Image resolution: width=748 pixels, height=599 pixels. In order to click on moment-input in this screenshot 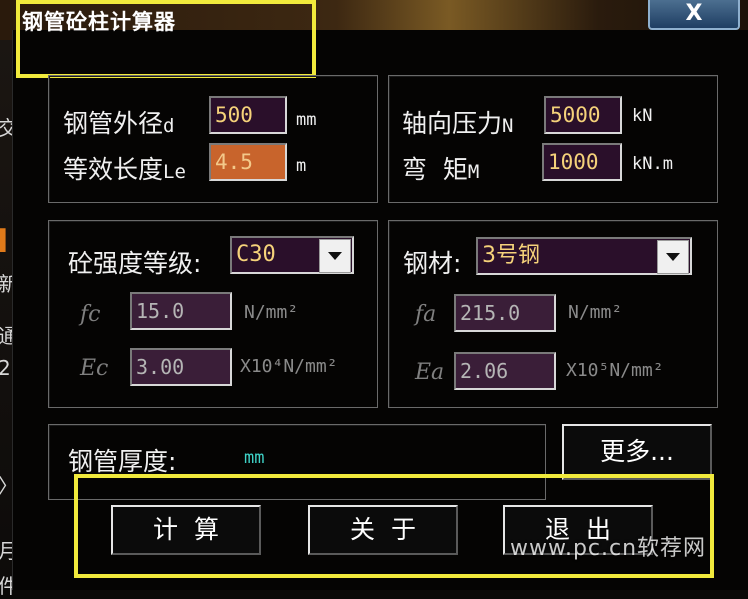, I will do `click(582, 162)`.